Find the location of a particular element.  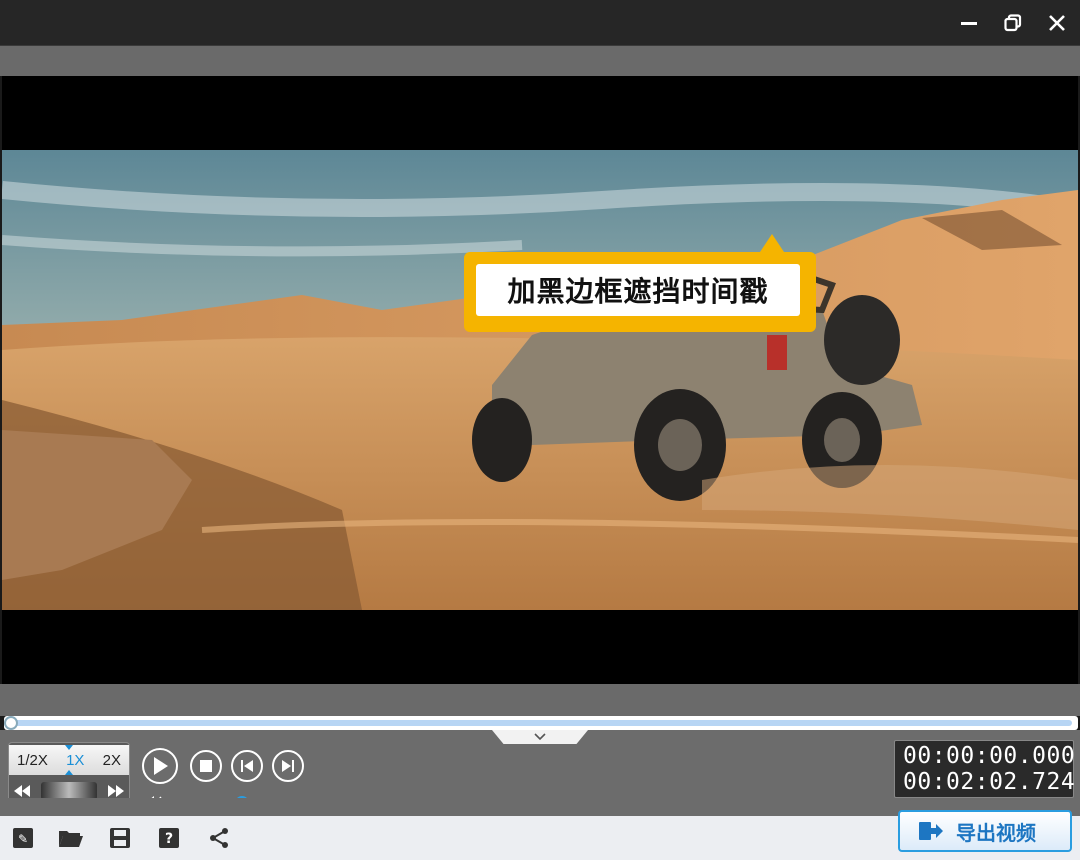

folder-open-icon is located at coordinates (71, 838).